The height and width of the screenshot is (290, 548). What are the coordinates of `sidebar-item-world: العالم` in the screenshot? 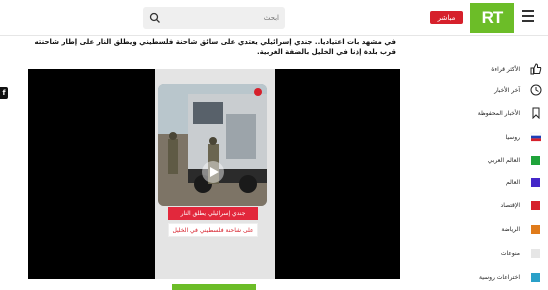 It's located at (477, 182).